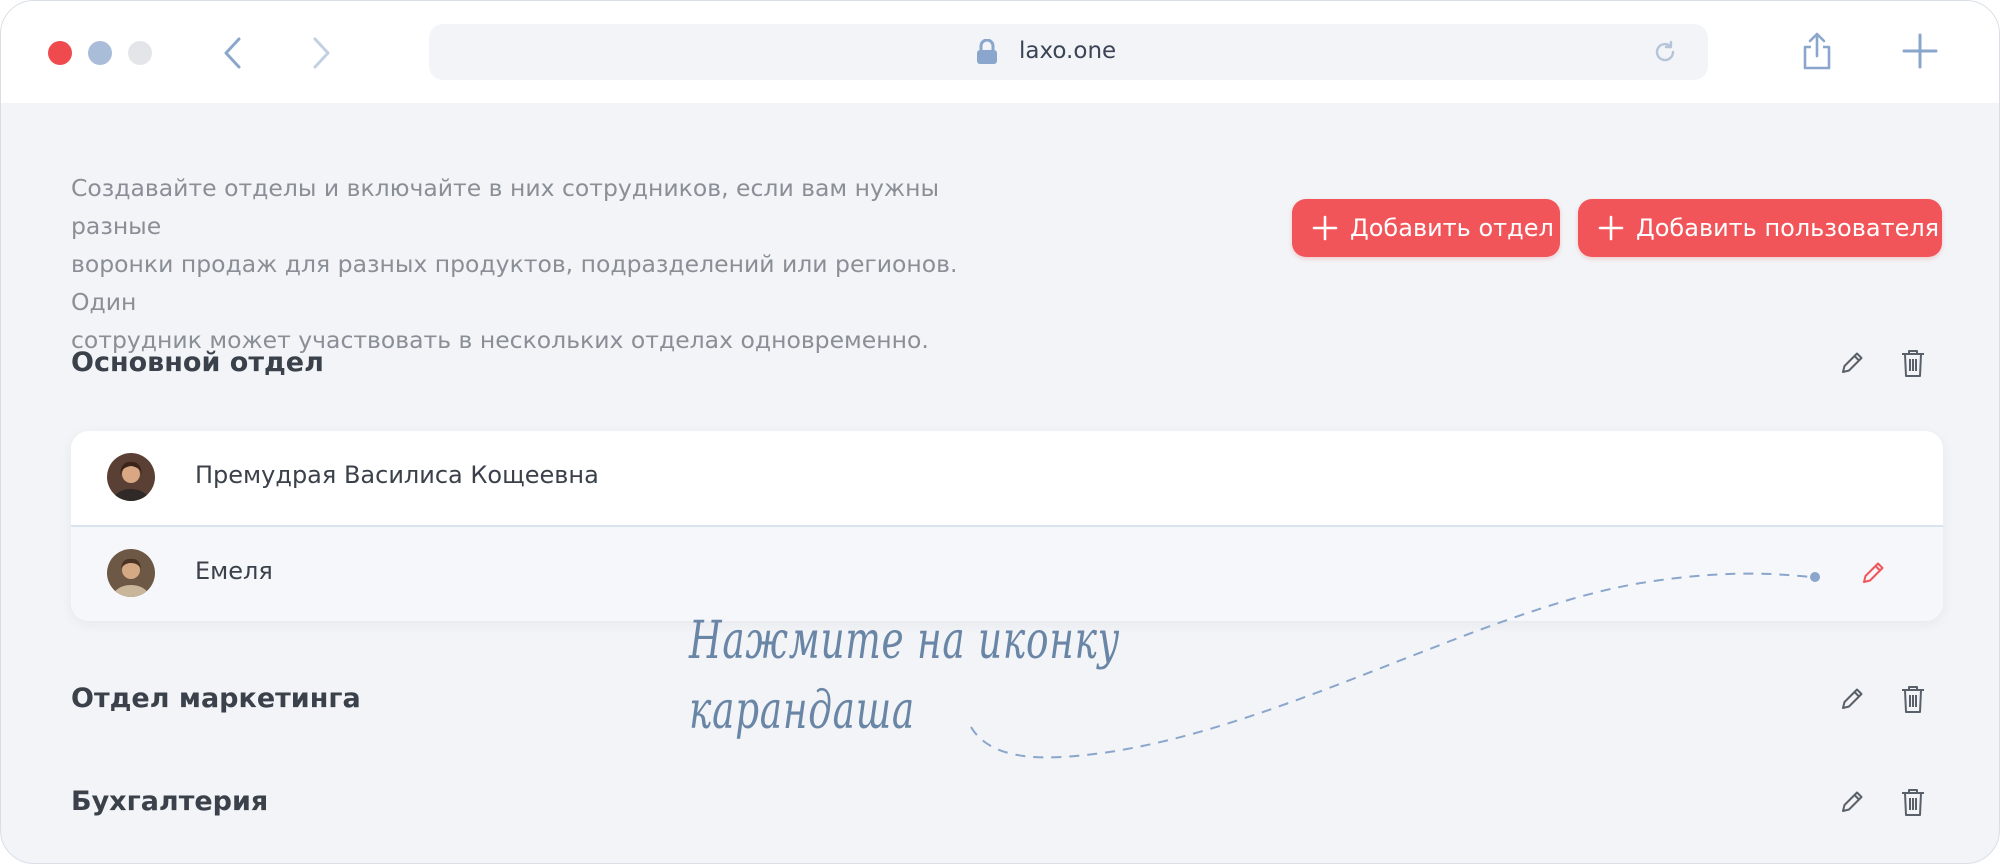 This screenshot has height=864, width=2000. What do you see at coordinates (905, 641) in the screenshot?
I see `hint-text-line: Нажмите на иконку` at bounding box center [905, 641].